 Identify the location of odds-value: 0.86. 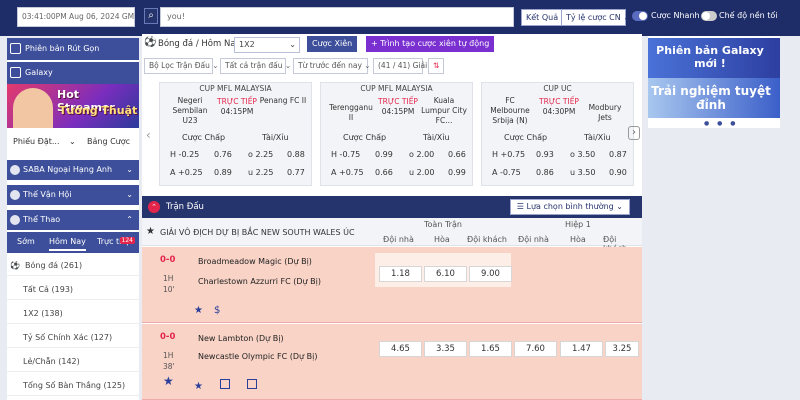
(545, 172).